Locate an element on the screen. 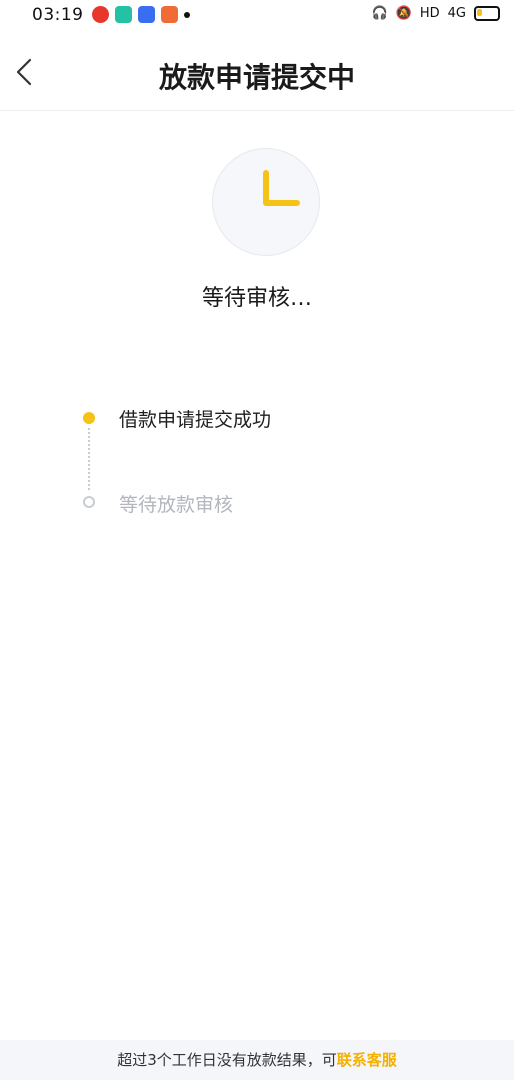  system-icons: 🎧 🔕 HD 4G is located at coordinates (435, 13).